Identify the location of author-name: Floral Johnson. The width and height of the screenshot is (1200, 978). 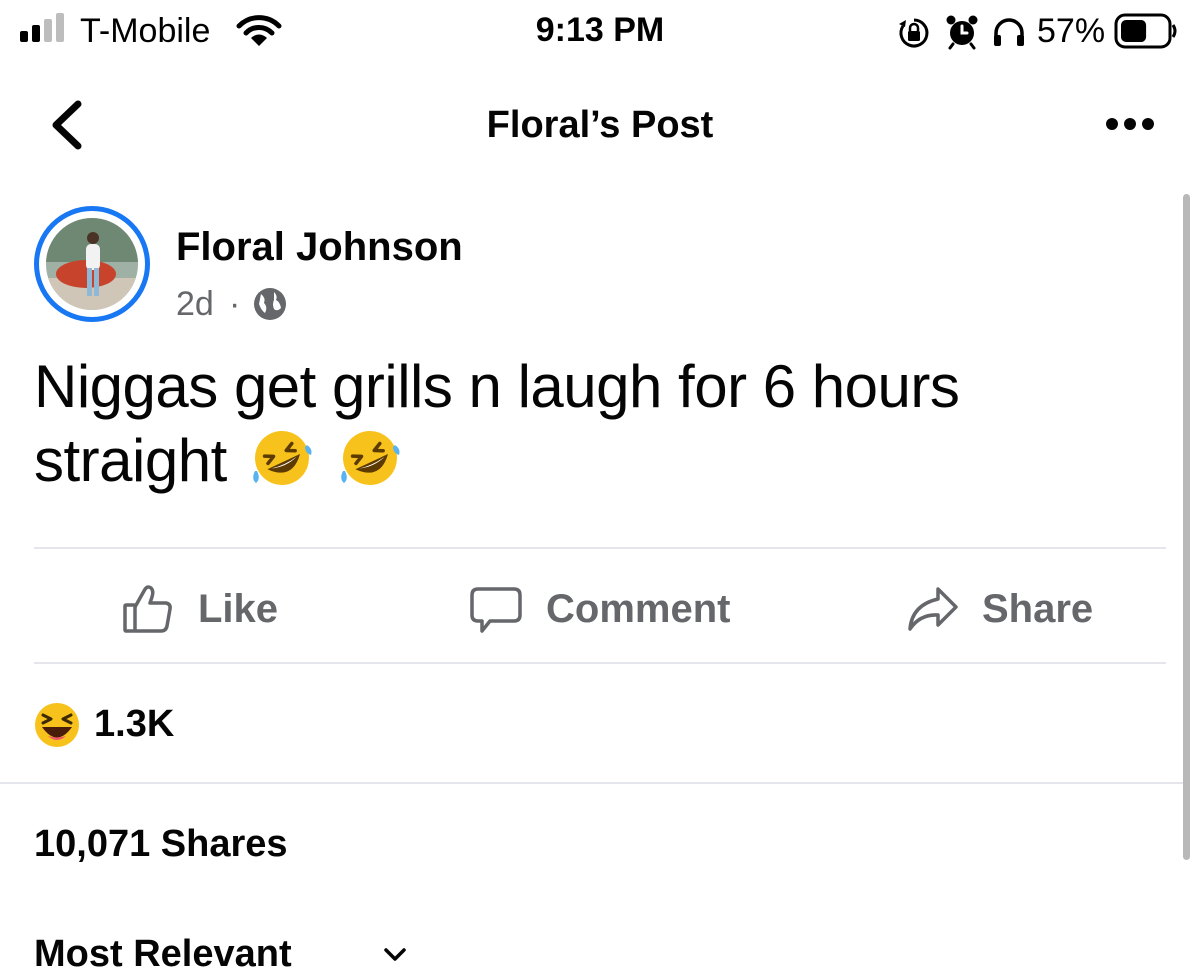
(319, 247).